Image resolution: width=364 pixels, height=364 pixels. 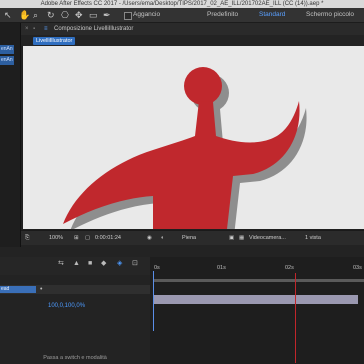 I want to click on draft-icon: ▲, so click(x=76, y=263).